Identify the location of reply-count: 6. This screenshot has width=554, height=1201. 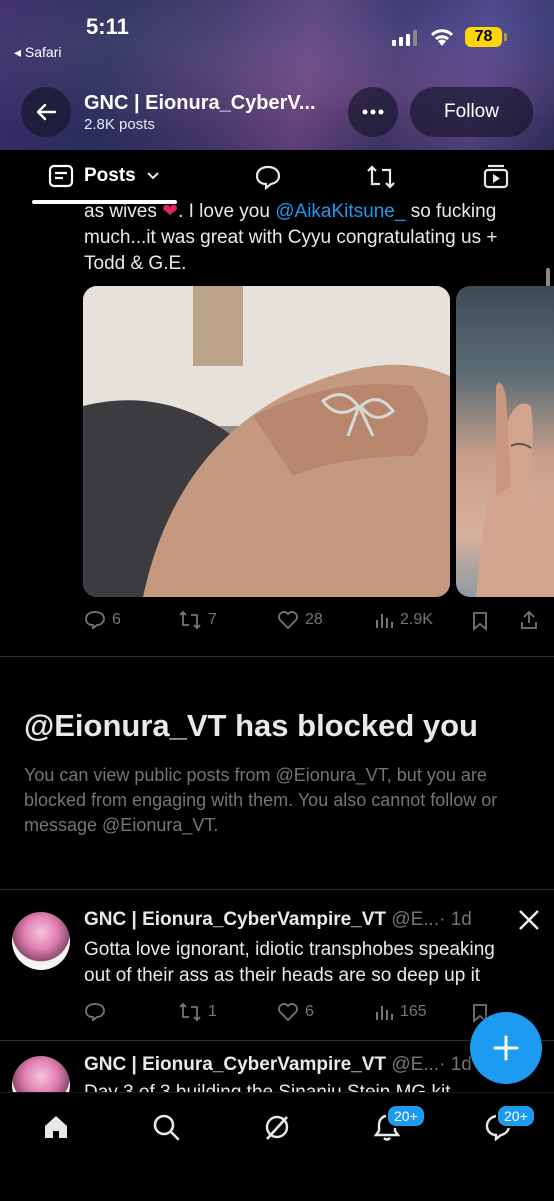
(116, 619).